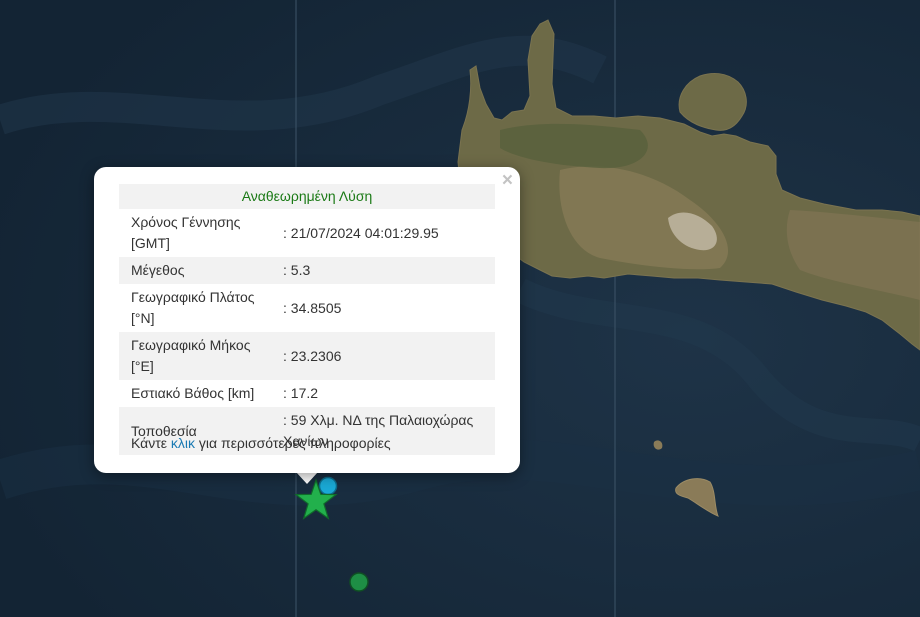 This screenshot has height=617, width=920. Describe the element at coordinates (199, 356) in the screenshot. I see `longitude-label: Γεωγραφικό Μήκος [°E]` at that location.